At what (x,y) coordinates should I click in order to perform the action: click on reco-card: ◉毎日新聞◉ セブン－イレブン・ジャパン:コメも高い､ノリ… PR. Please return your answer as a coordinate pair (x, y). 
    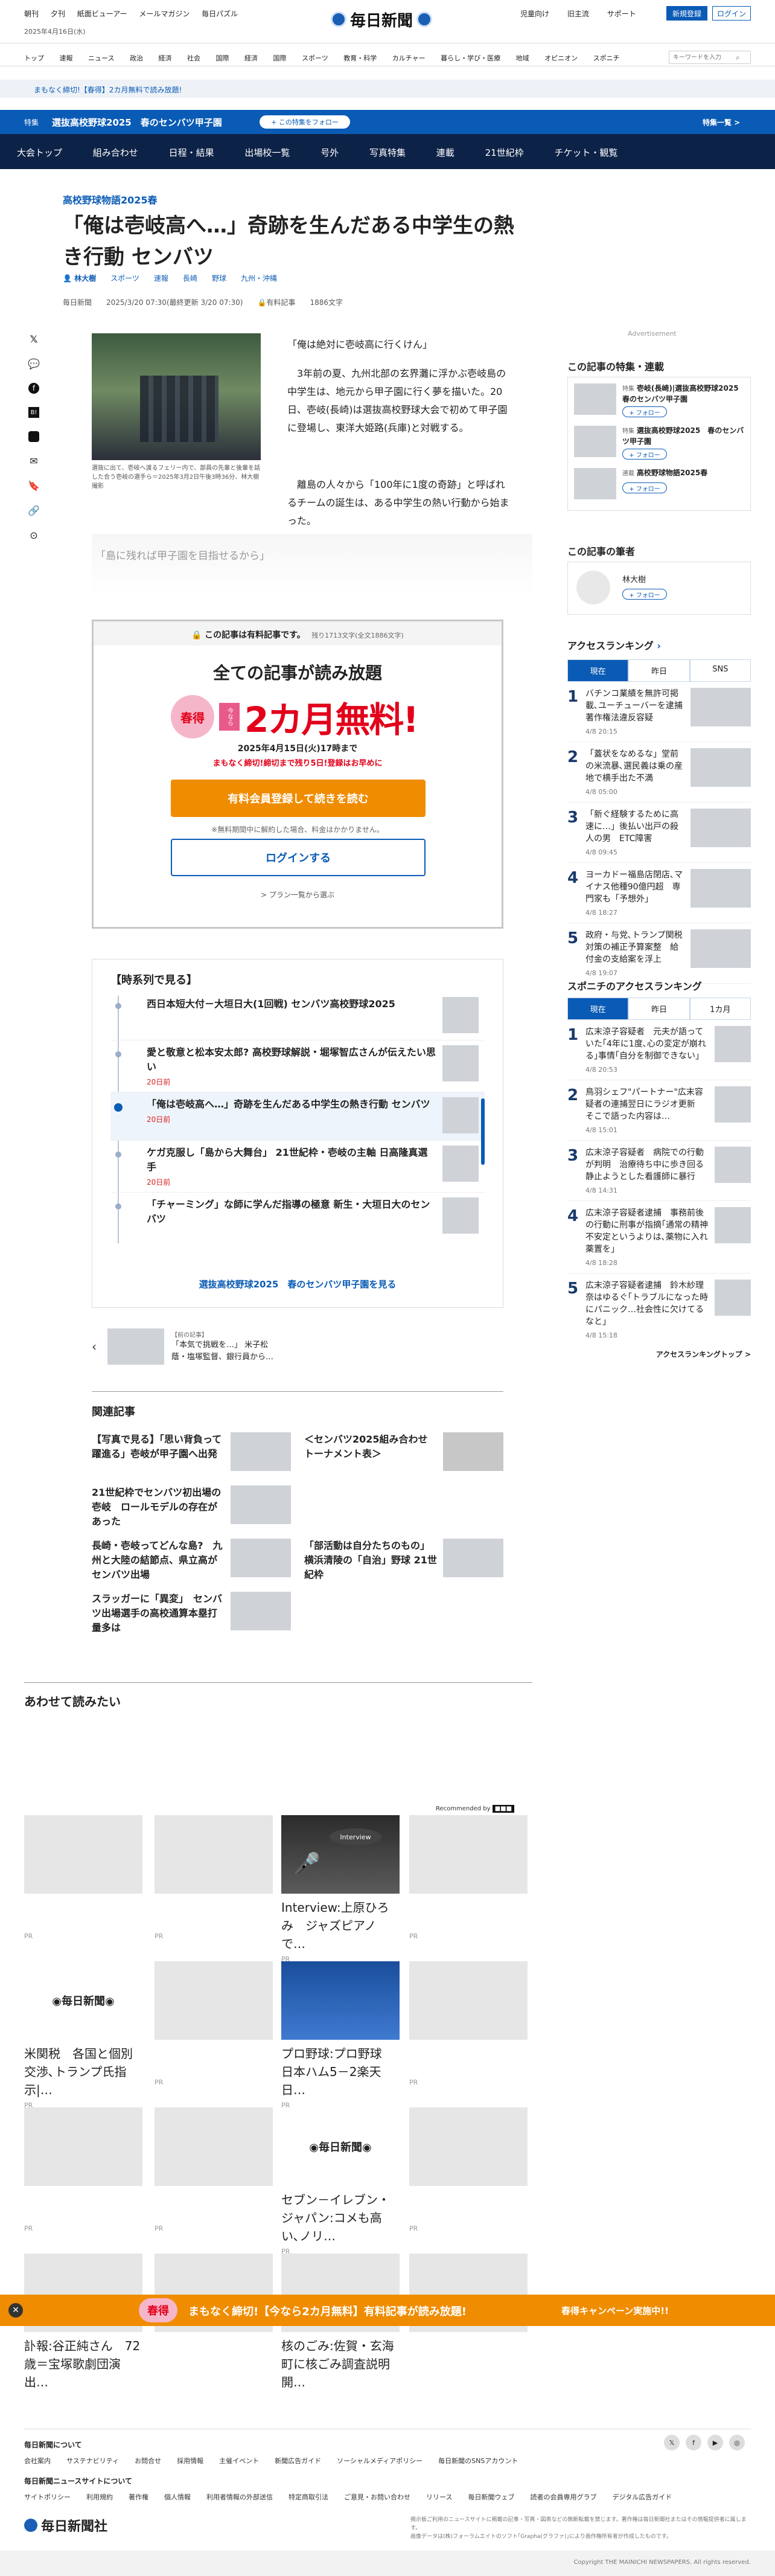
    Looking at the image, I should click on (340, 2181).